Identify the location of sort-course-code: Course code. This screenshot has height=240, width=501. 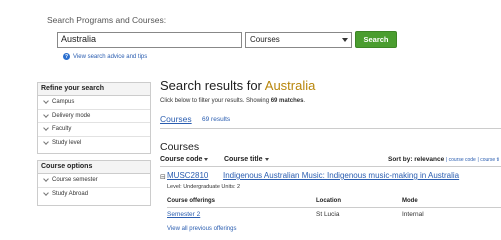
(184, 159).